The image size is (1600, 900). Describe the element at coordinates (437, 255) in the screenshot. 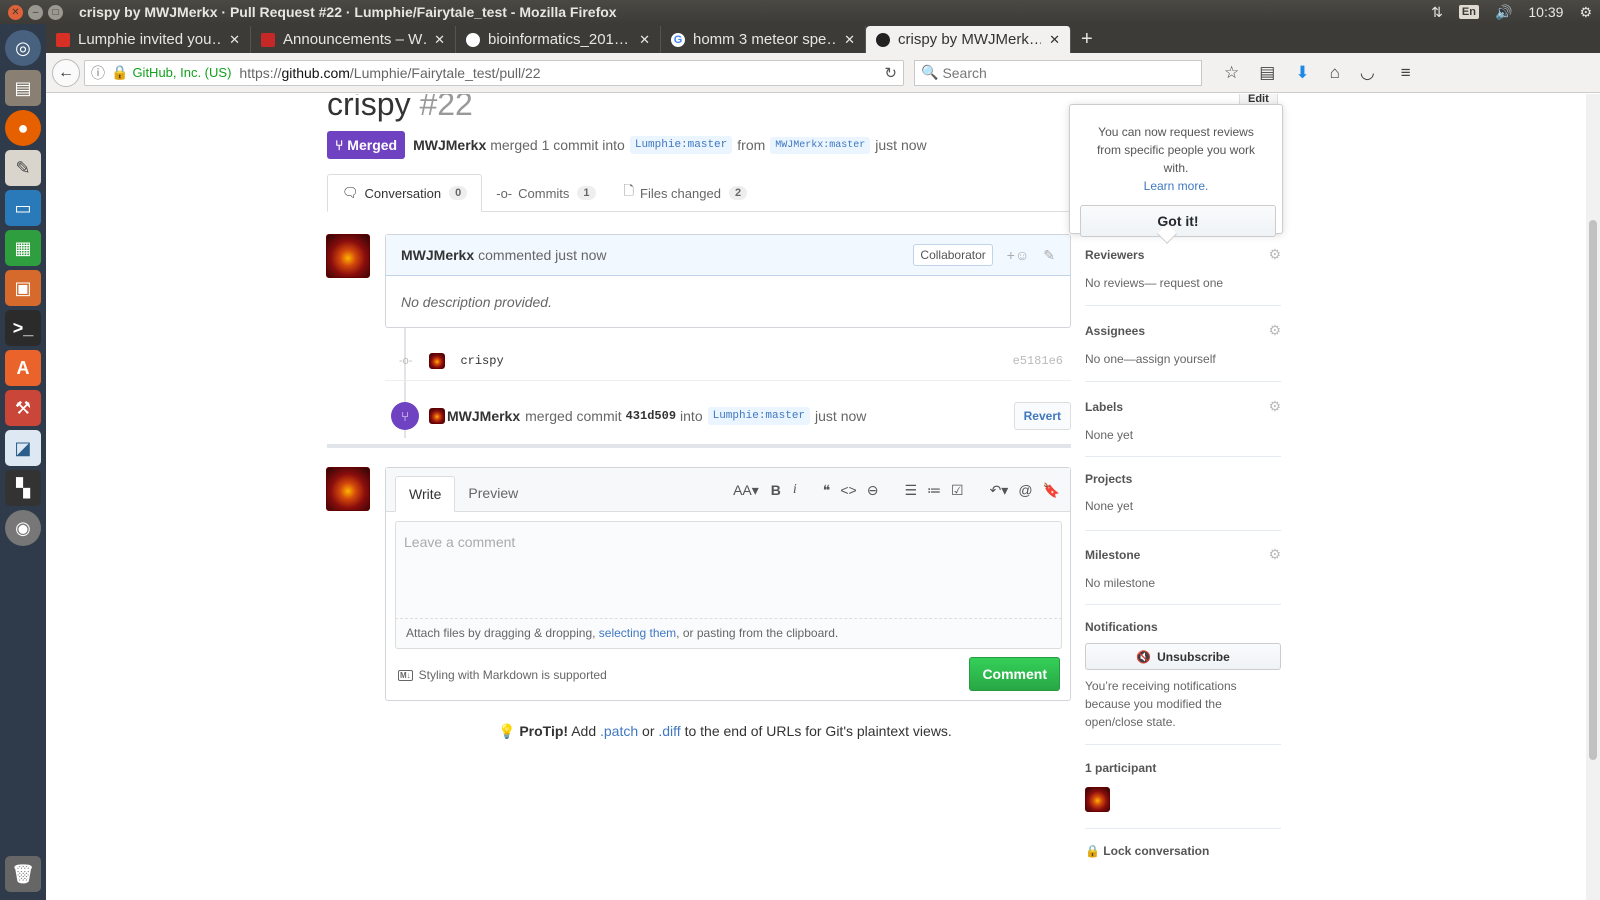

I see `comment-author: MWJMerkx` at that location.